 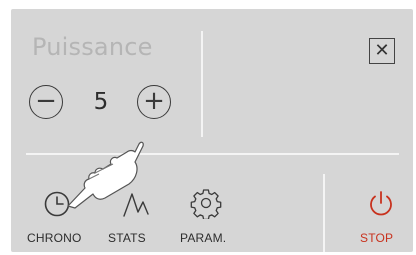 What do you see at coordinates (206, 204) in the screenshot?
I see `gear-icon` at bounding box center [206, 204].